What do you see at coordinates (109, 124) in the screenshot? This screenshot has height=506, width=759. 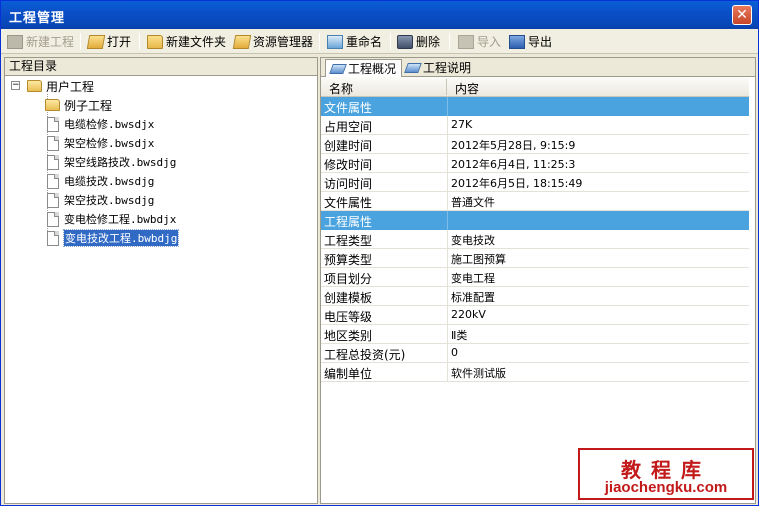 I see `tree-item-label: 电缆检修.bwsdjx` at bounding box center [109, 124].